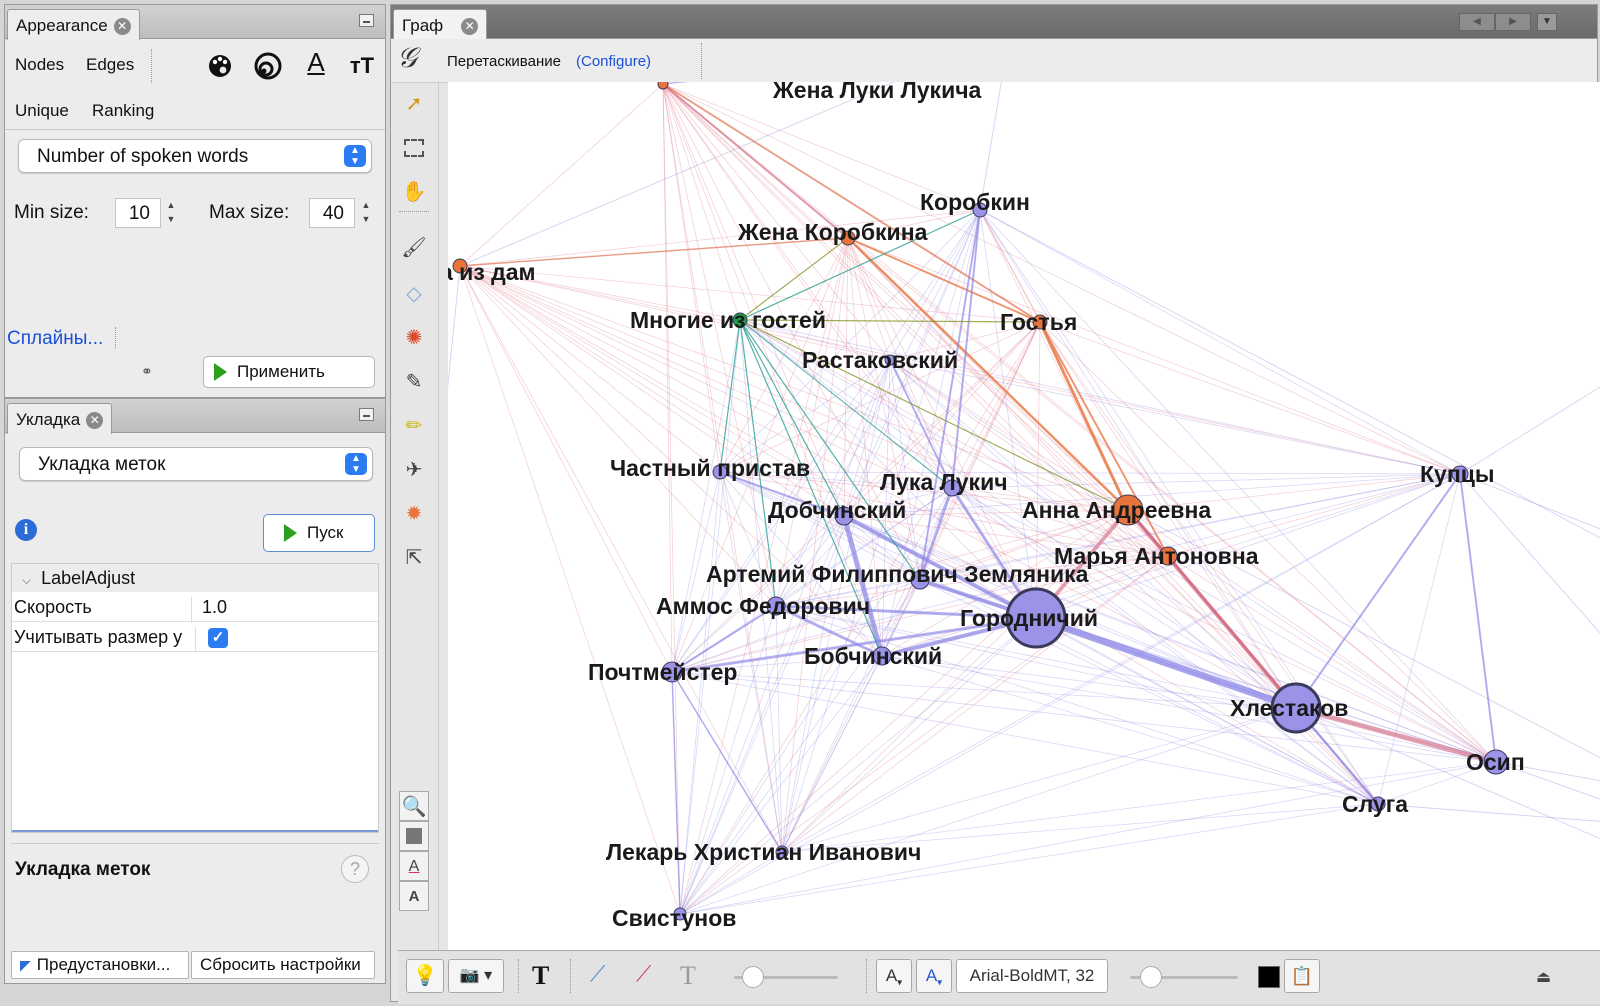 This screenshot has height=1006, width=1600. I want to click on tab-appearance: Appearance ✕, so click(73, 24).